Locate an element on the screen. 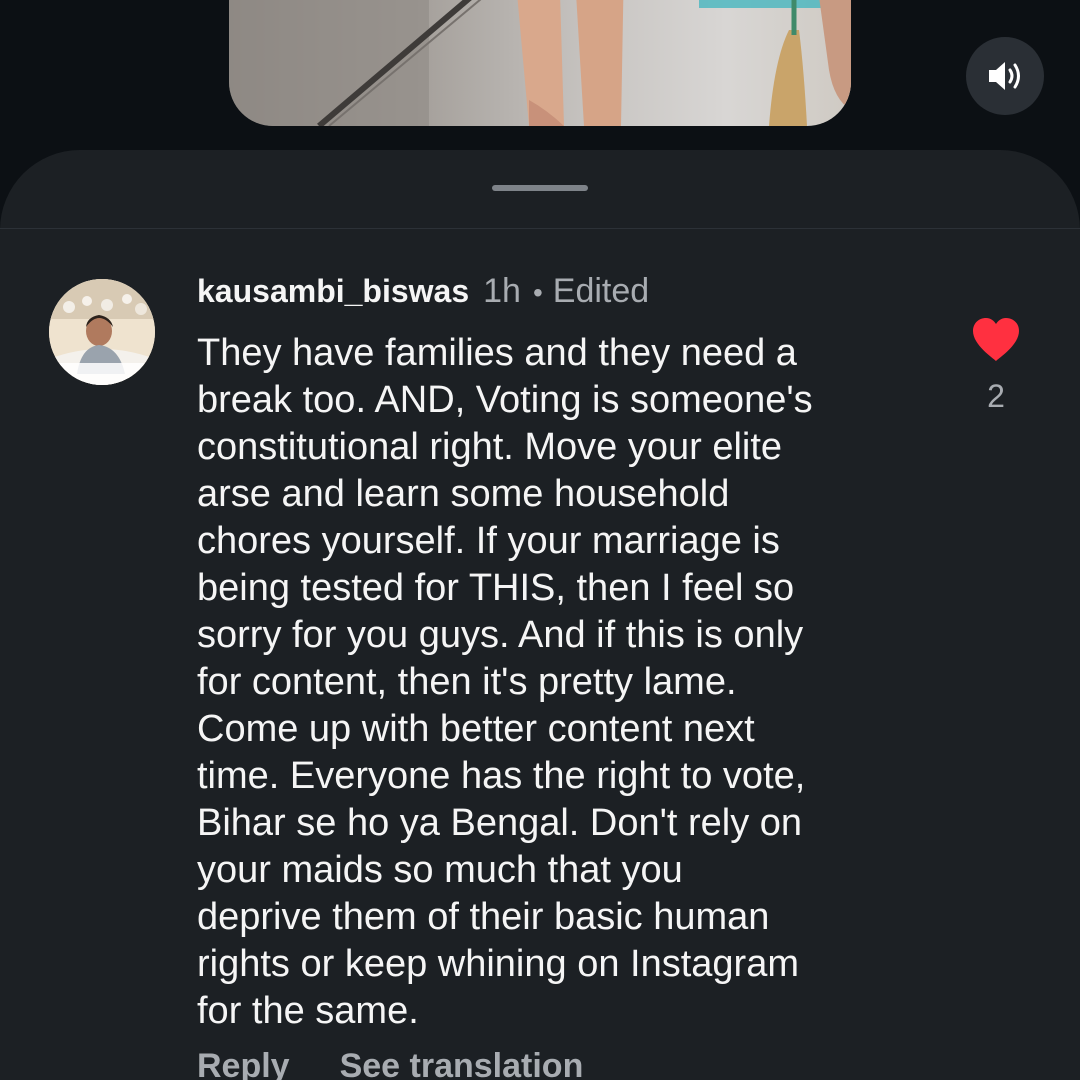  speaker-volume-icon is located at coordinates (1004, 76).